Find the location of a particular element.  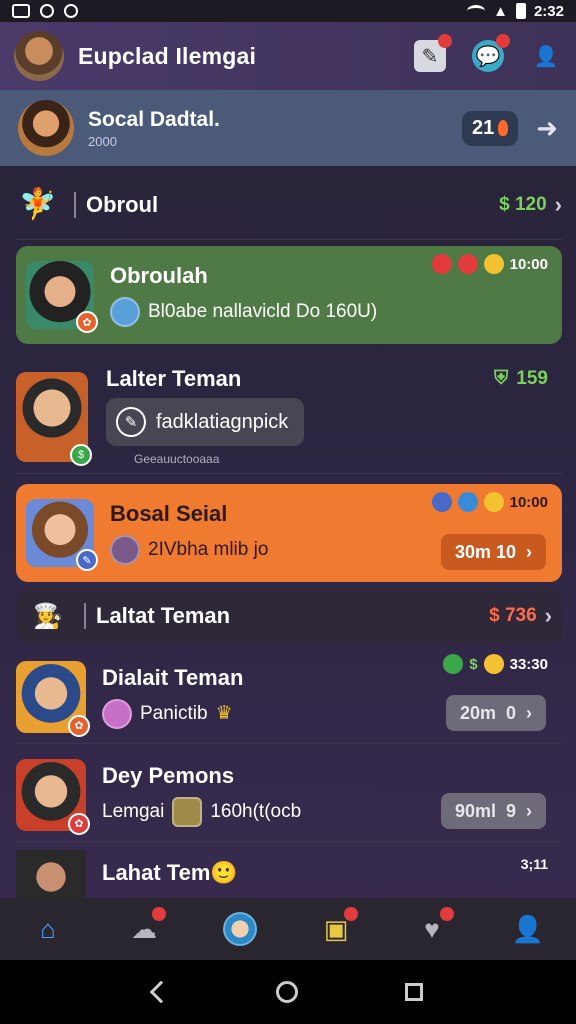

messages-button: 💬 is located at coordinates (491, 53).